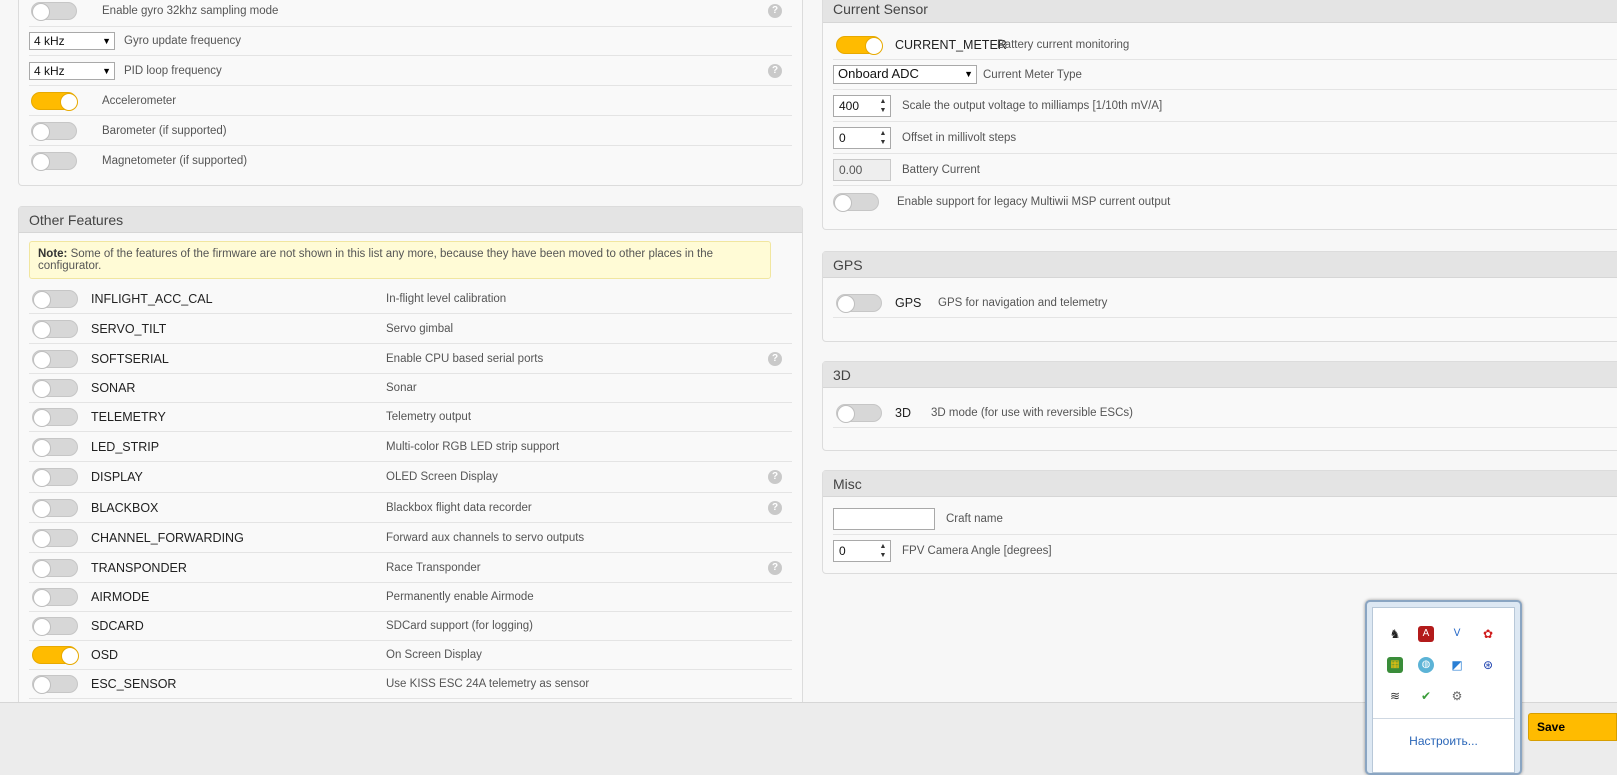 This screenshot has height=775, width=1617. What do you see at coordinates (859, 413) in the screenshot?
I see `3d-toggle` at bounding box center [859, 413].